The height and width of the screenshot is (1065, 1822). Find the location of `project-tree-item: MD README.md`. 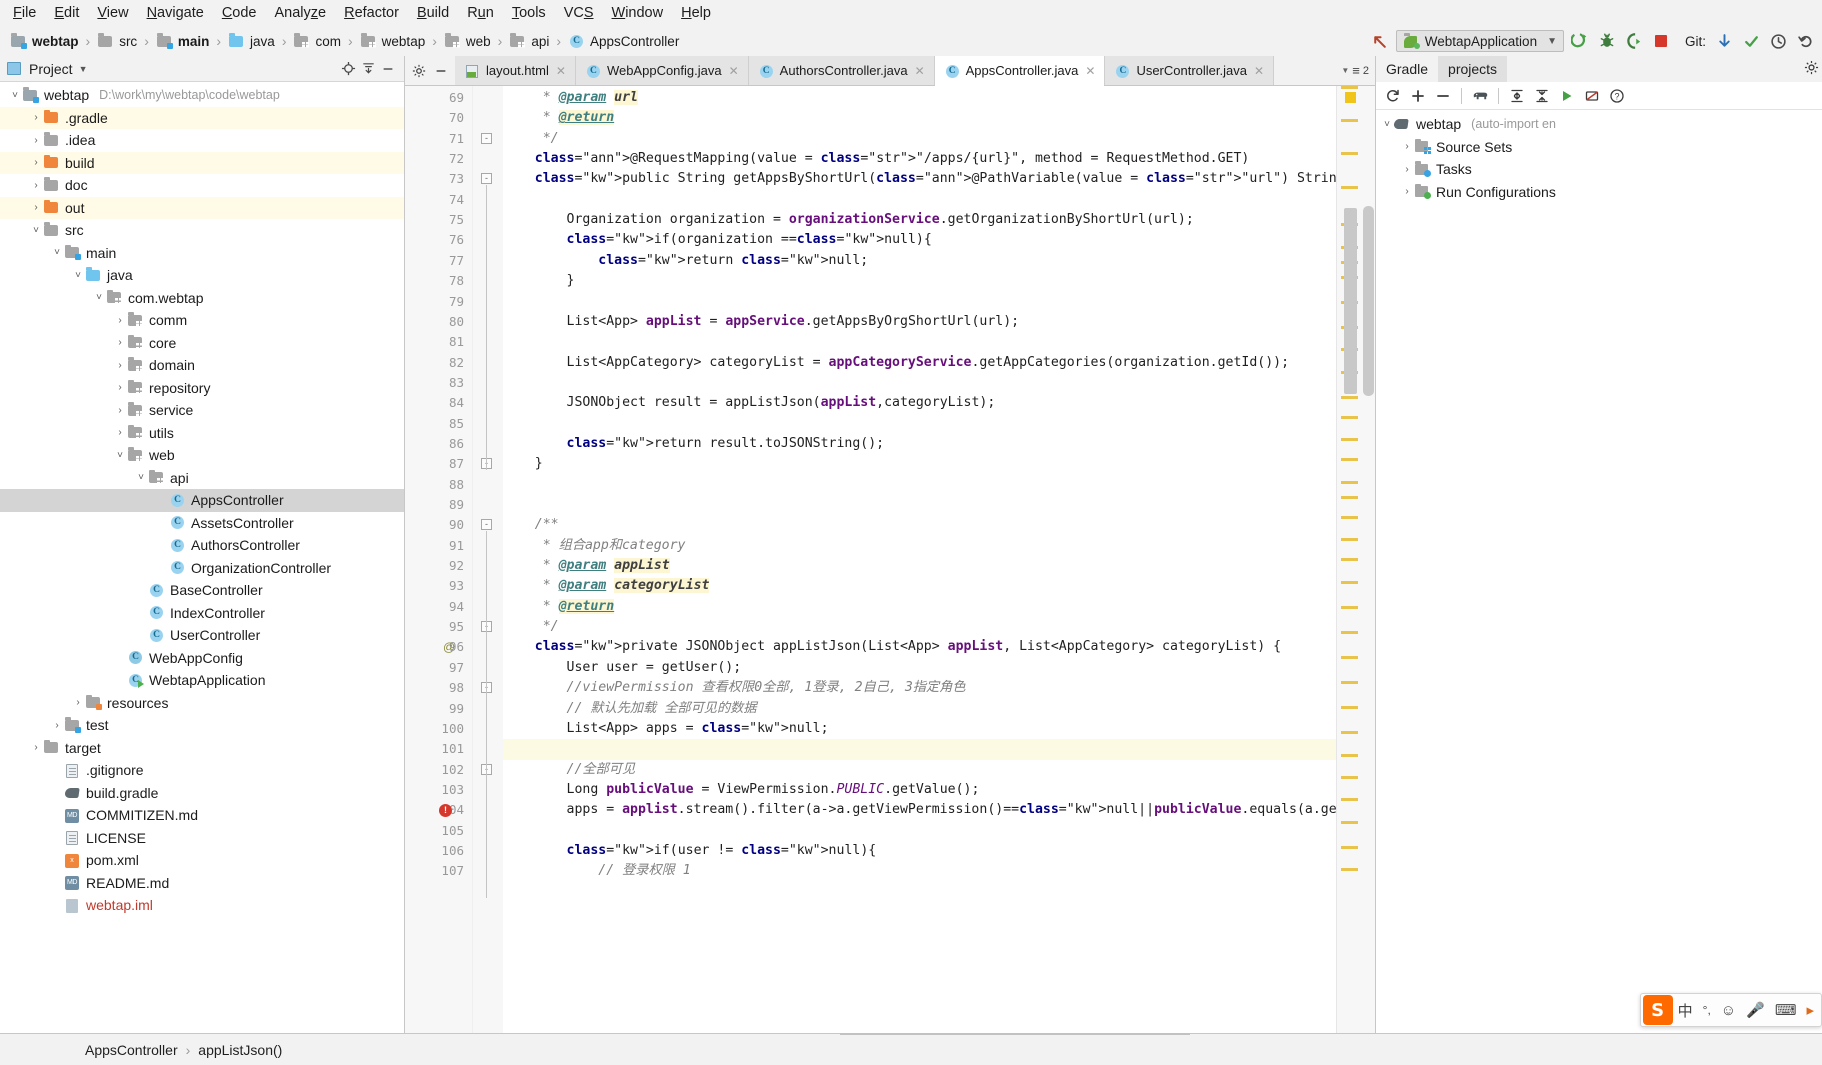

project-tree-item: MD README.md is located at coordinates (202, 883).